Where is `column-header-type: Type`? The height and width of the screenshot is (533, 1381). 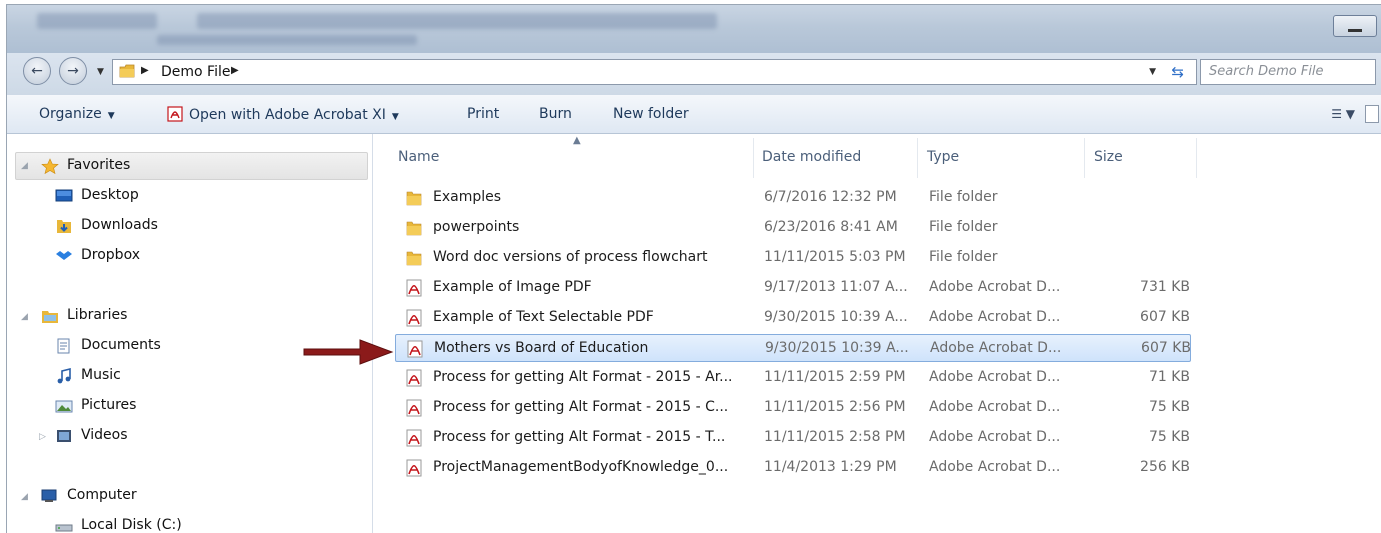 column-header-type: Type is located at coordinates (943, 157).